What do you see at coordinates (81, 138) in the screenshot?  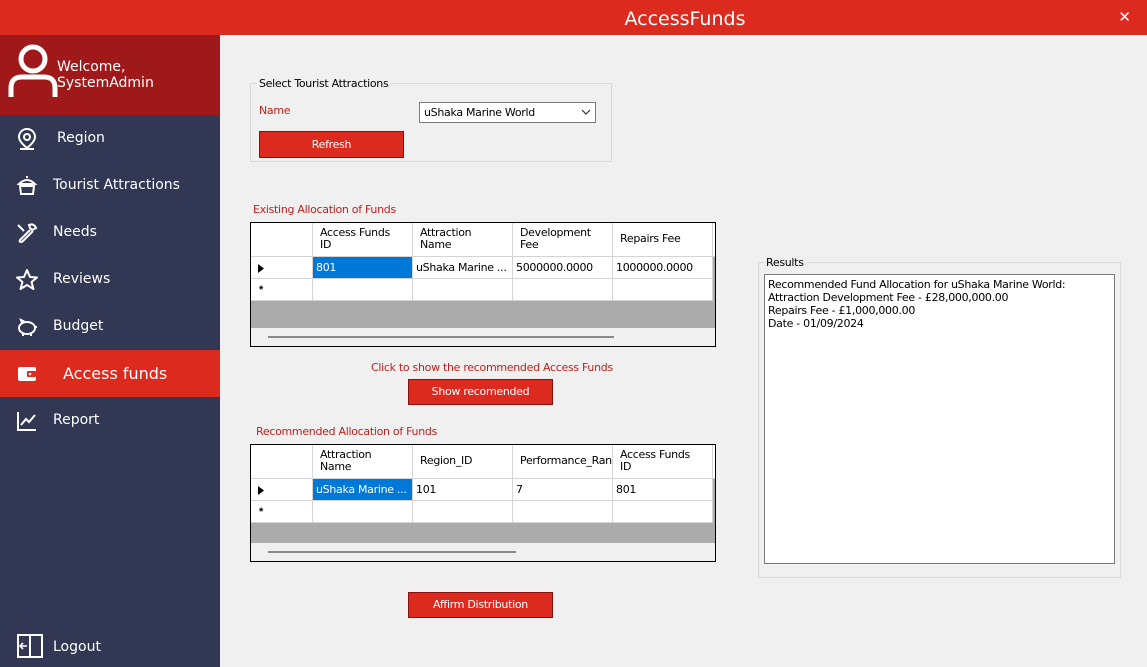 I see `sidebar-item-label: Region` at bounding box center [81, 138].